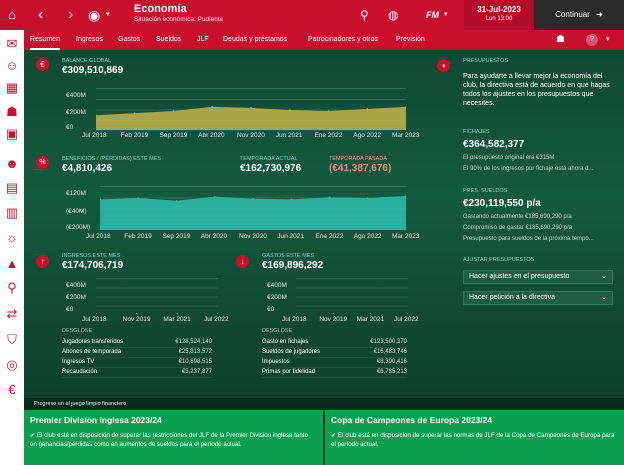  Describe the element at coordinates (410, 40) in the screenshot. I see `tab-prevision: Previsión` at that location.